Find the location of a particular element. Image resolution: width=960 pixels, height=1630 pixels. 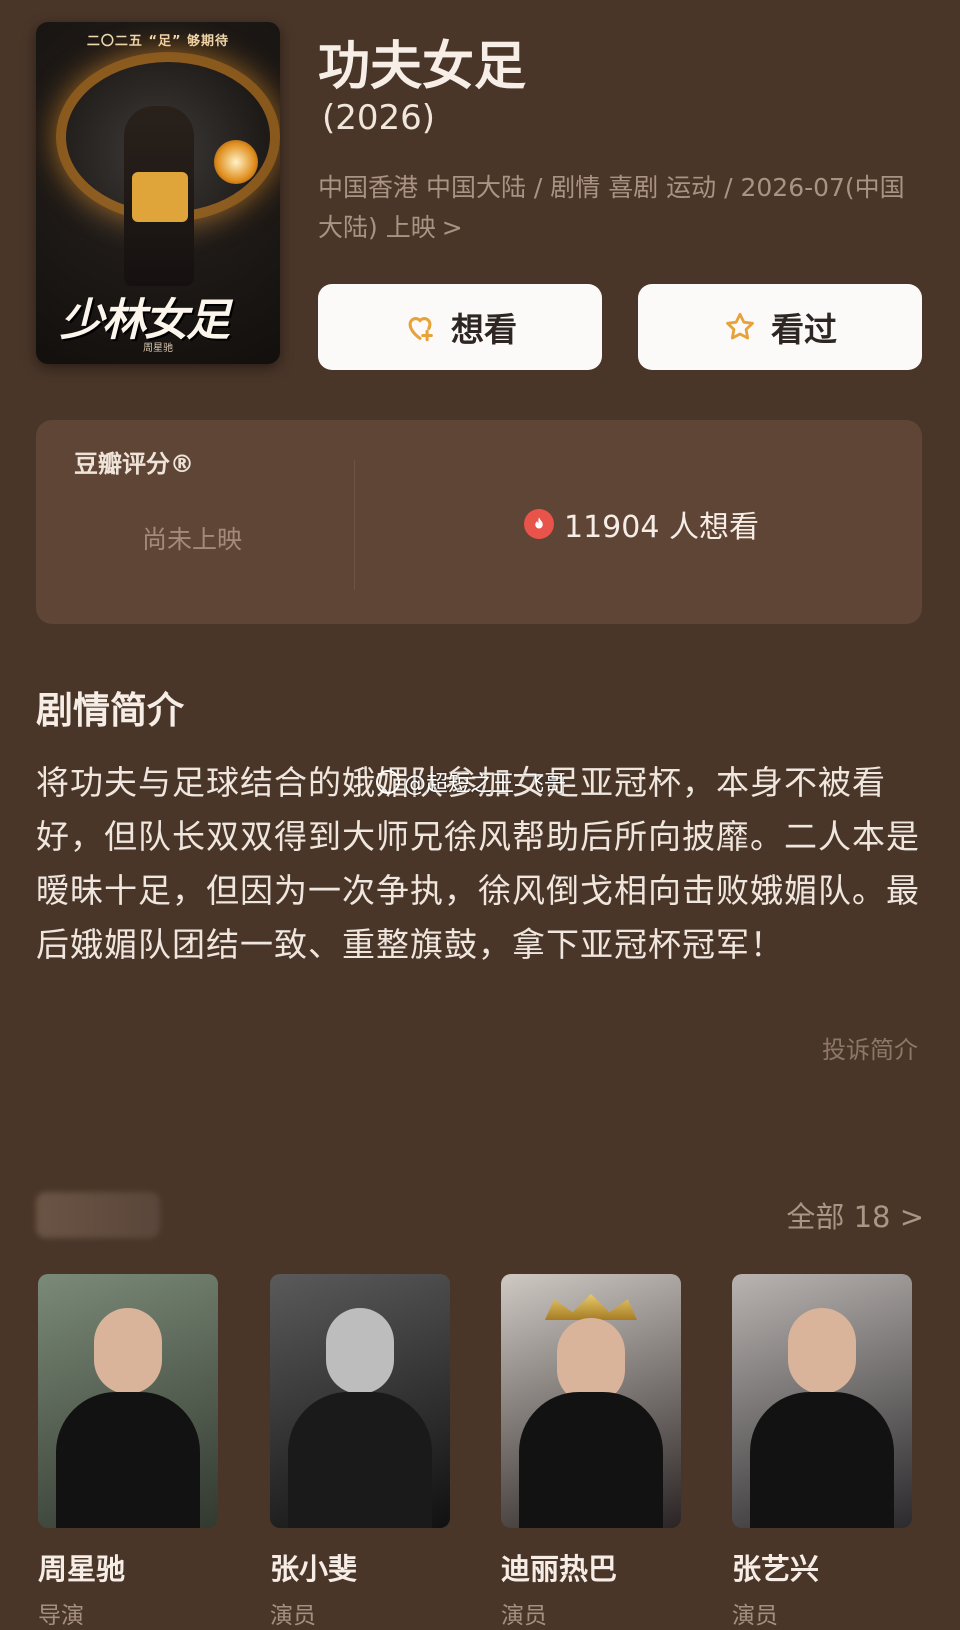

weibo-watermark: @超短之王-飞哥 is located at coordinates (471, 782).